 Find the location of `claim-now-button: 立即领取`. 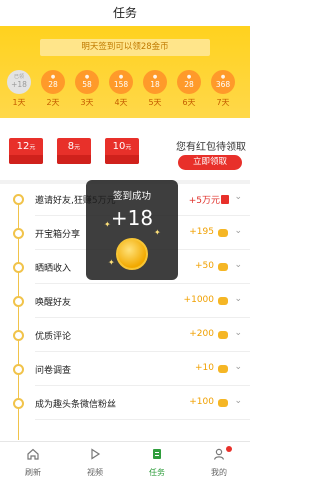

claim-now-button: 立即领取 is located at coordinates (210, 162).